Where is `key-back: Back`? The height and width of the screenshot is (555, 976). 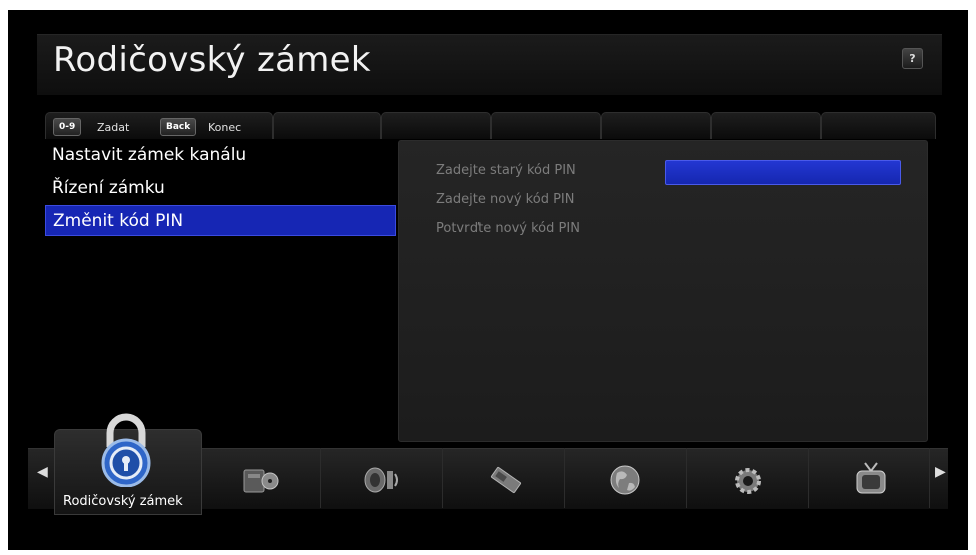
key-back: Back is located at coordinates (178, 127).